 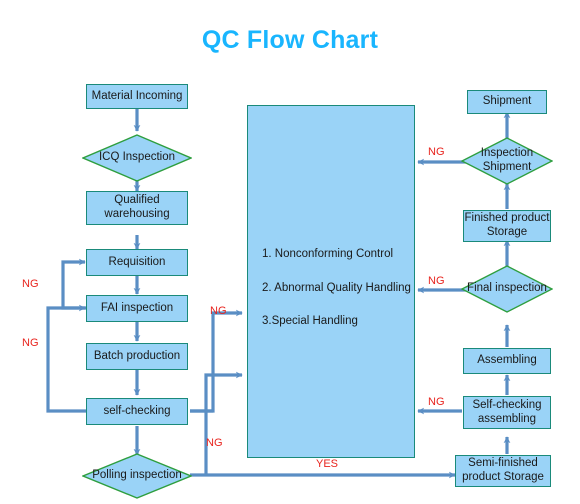 I want to click on node-icq-inspection: ICQ Inspection, so click(x=137, y=158).